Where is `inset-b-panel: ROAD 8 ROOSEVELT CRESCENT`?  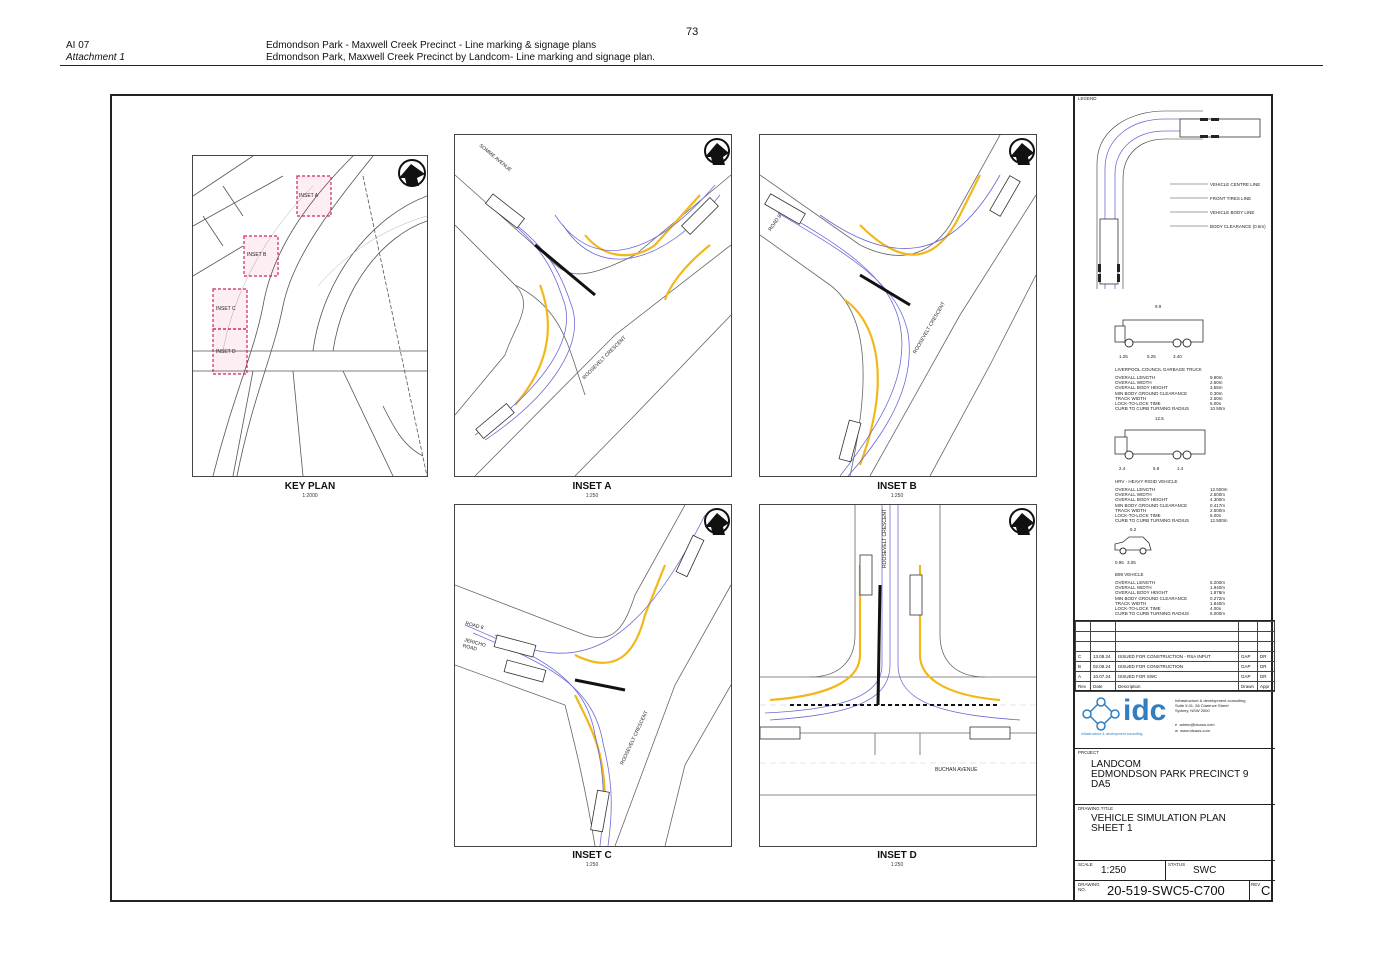
inset-b-panel: ROAD 8 ROOSEVELT CRESCENT is located at coordinates (898, 305).